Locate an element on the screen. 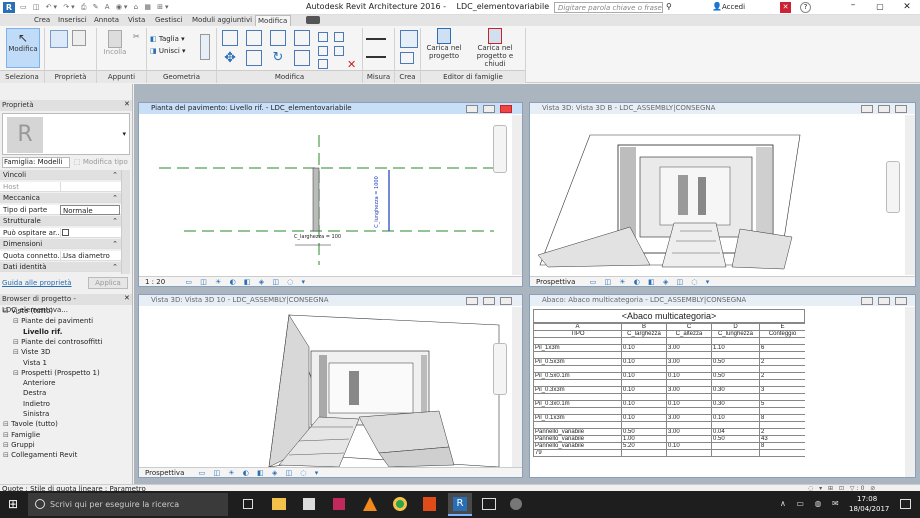 The height and width of the screenshot is (518, 920). schedule-cell: Pil_0.3x0.1m is located at coordinates (577, 404).